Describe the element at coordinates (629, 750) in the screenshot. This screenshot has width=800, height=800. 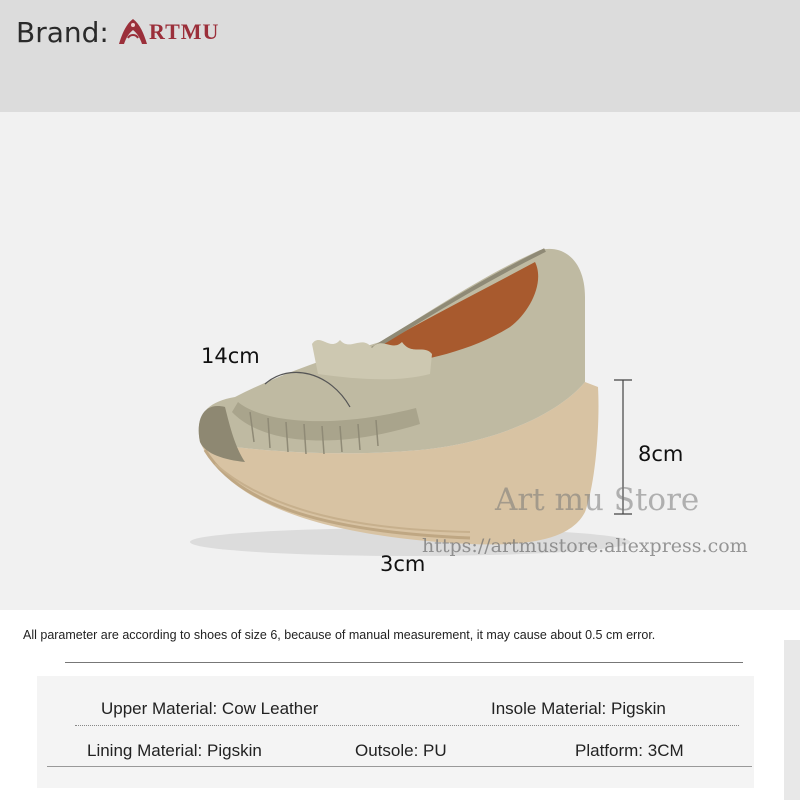
I see `spec-platform: Platform: 3CM` at that location.